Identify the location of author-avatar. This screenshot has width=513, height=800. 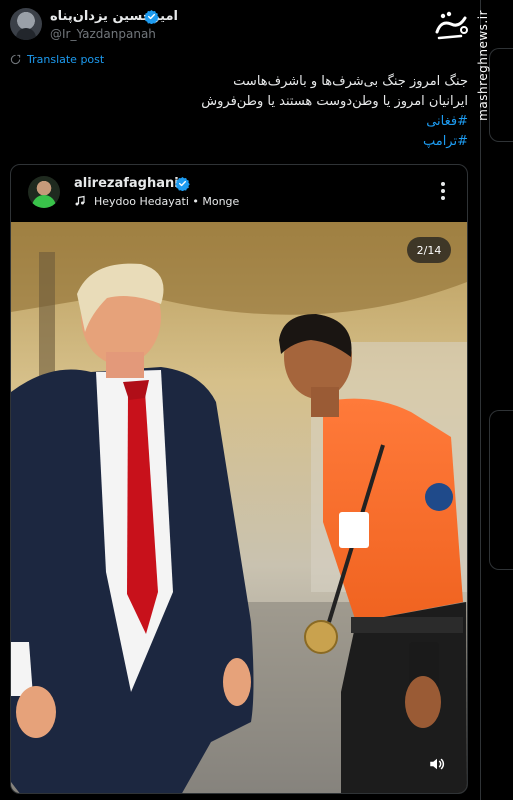
(26, 24).